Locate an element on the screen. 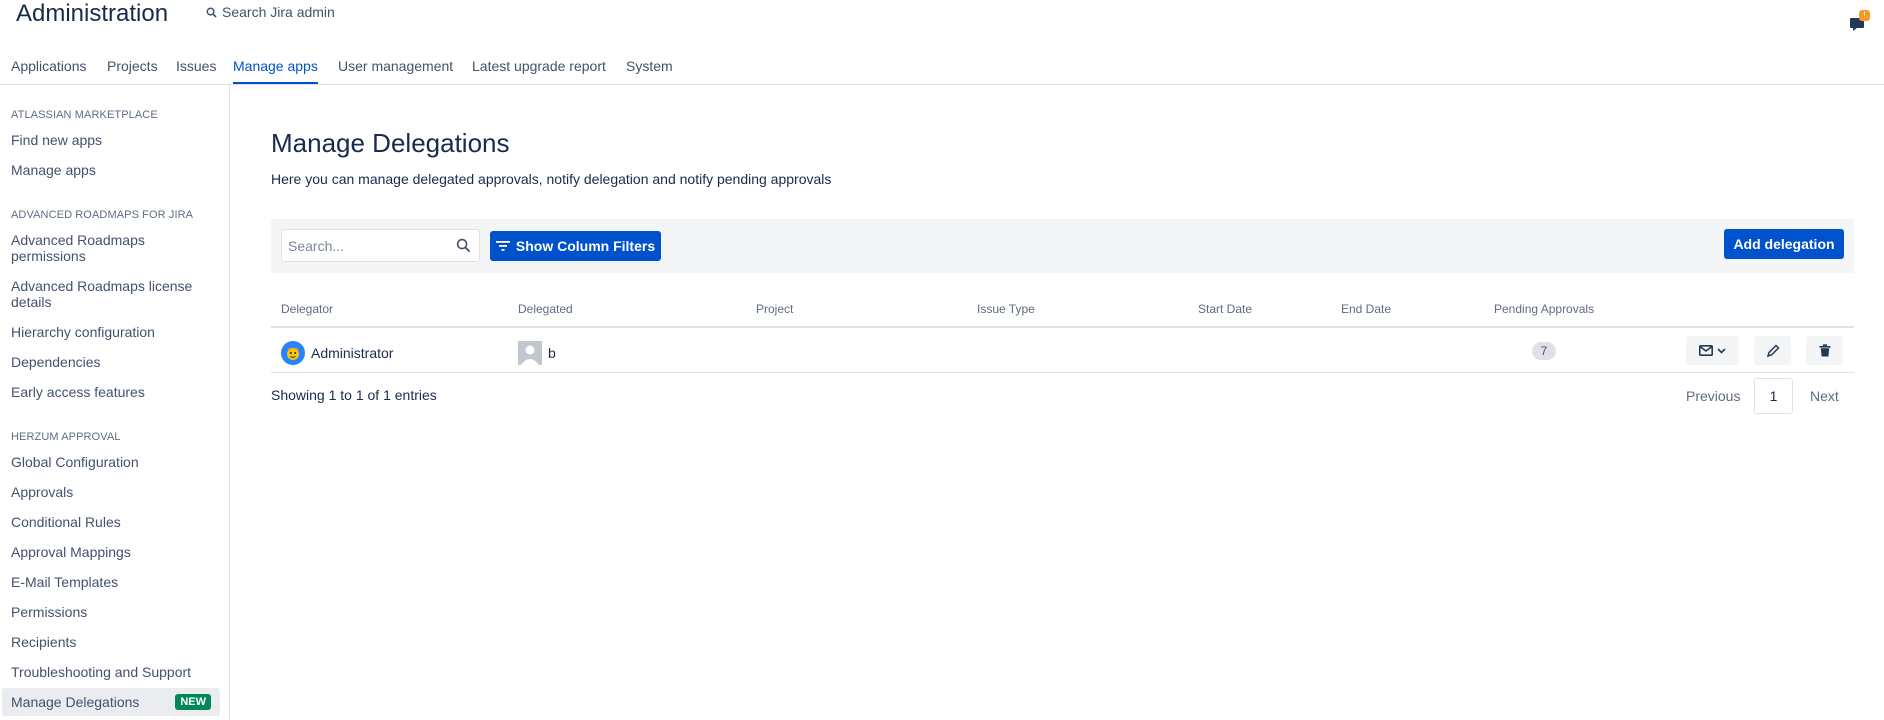 This screenshot has height=720, width=1884. sidebar-item-permissions: Permissions is located at coordinates (113, 612).